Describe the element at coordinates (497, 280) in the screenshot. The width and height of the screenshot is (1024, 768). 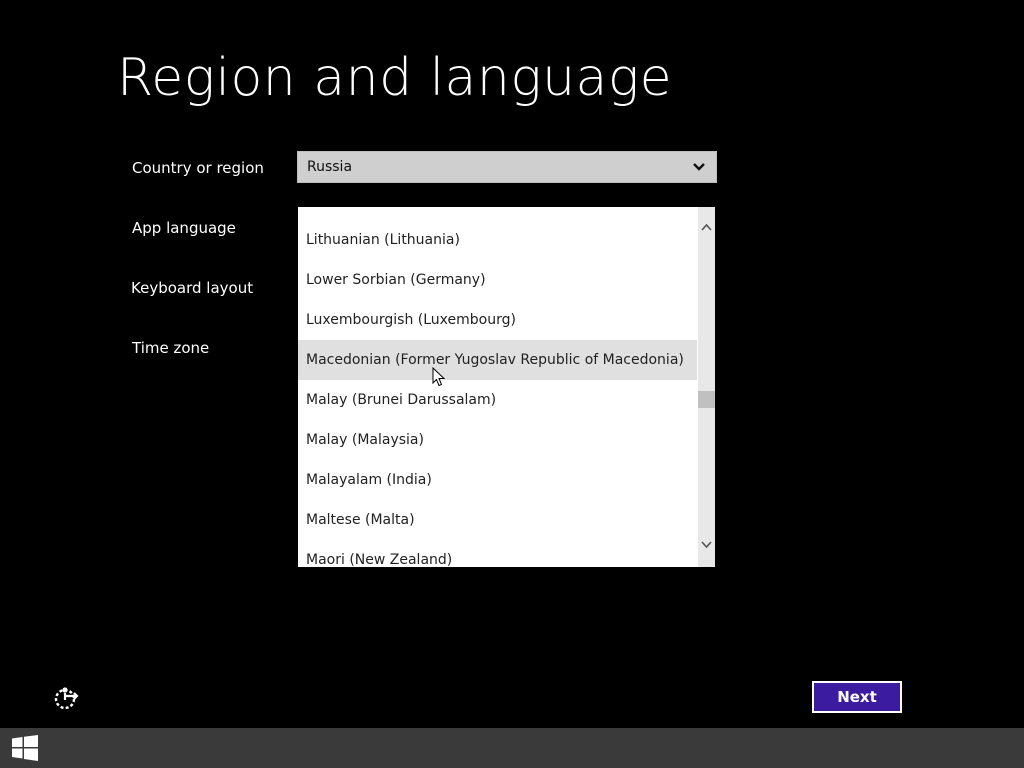
I see `list-item: Lower Sorbian (Germany)` at that location.